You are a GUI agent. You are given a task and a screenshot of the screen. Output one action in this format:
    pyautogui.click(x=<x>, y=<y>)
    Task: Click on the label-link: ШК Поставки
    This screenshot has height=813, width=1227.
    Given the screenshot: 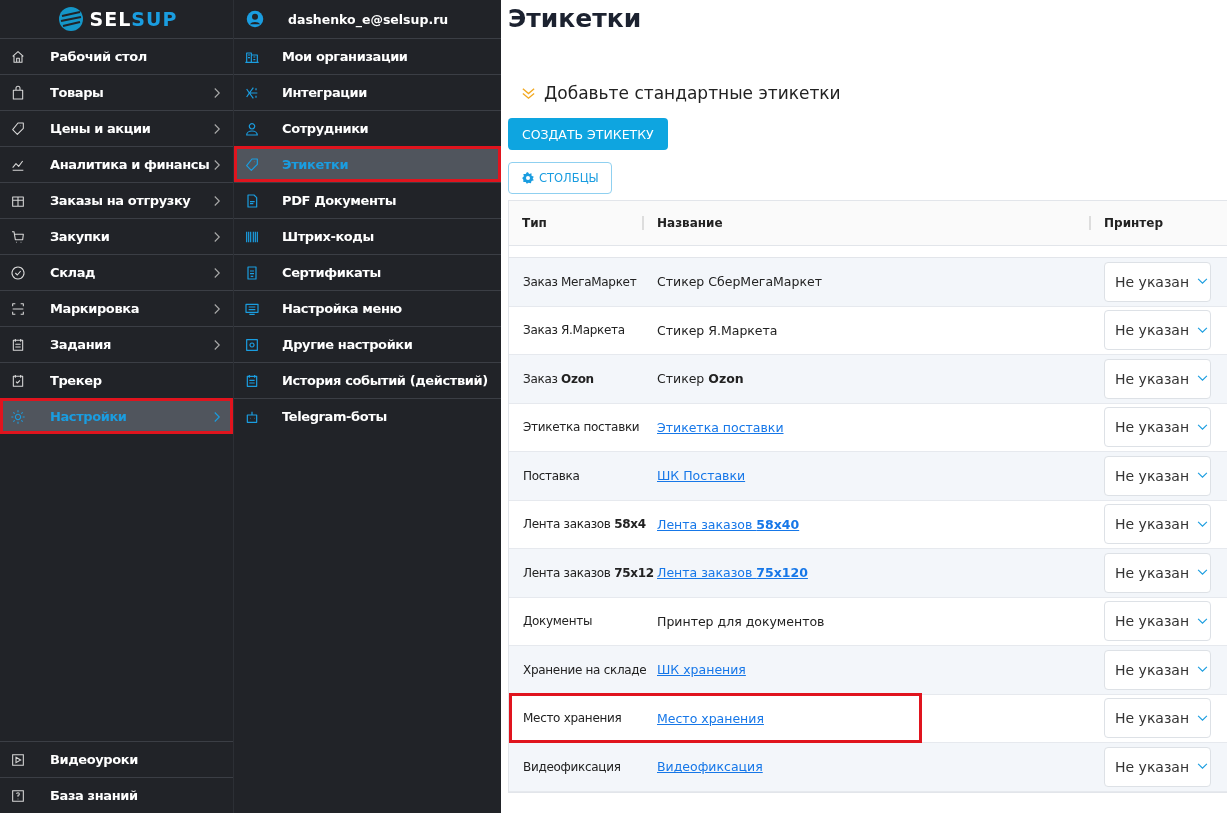 What is the action you would take?
    pyautogui.click(x=701, y=476)
    